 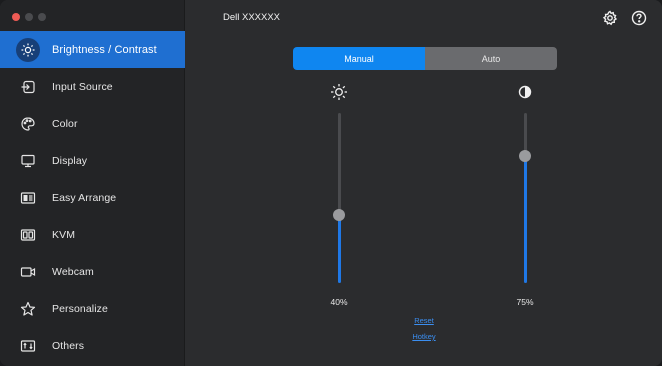 What do you see at coordinates (92, 345) in the screenshot?
I see `sidebar-item-others: Others` at bounding box center [92, 345].